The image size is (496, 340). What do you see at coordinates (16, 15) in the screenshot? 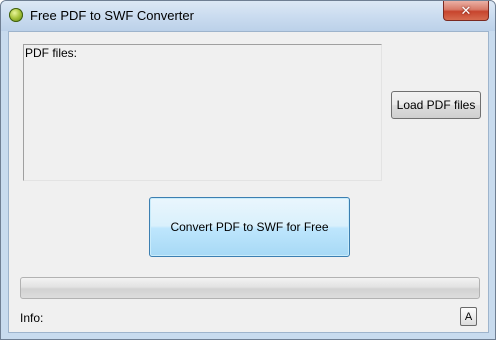
I see `app-logo-icon` at bounding box center [16, 15].